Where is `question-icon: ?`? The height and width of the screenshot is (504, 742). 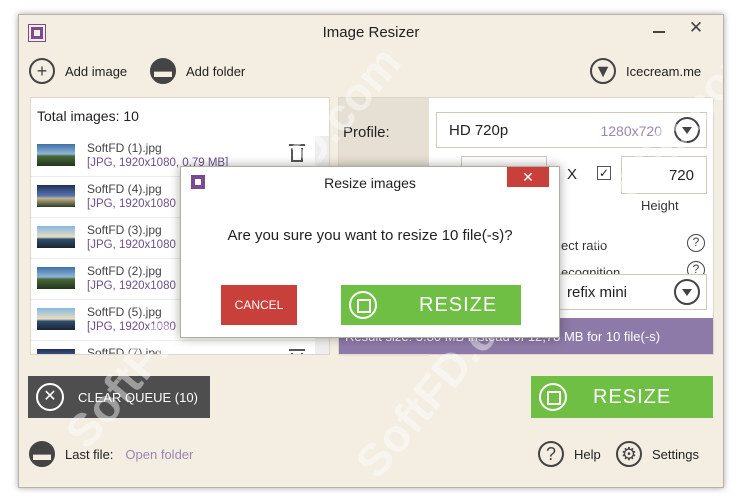
question-icon: ? is located at coordinates (551, 454).